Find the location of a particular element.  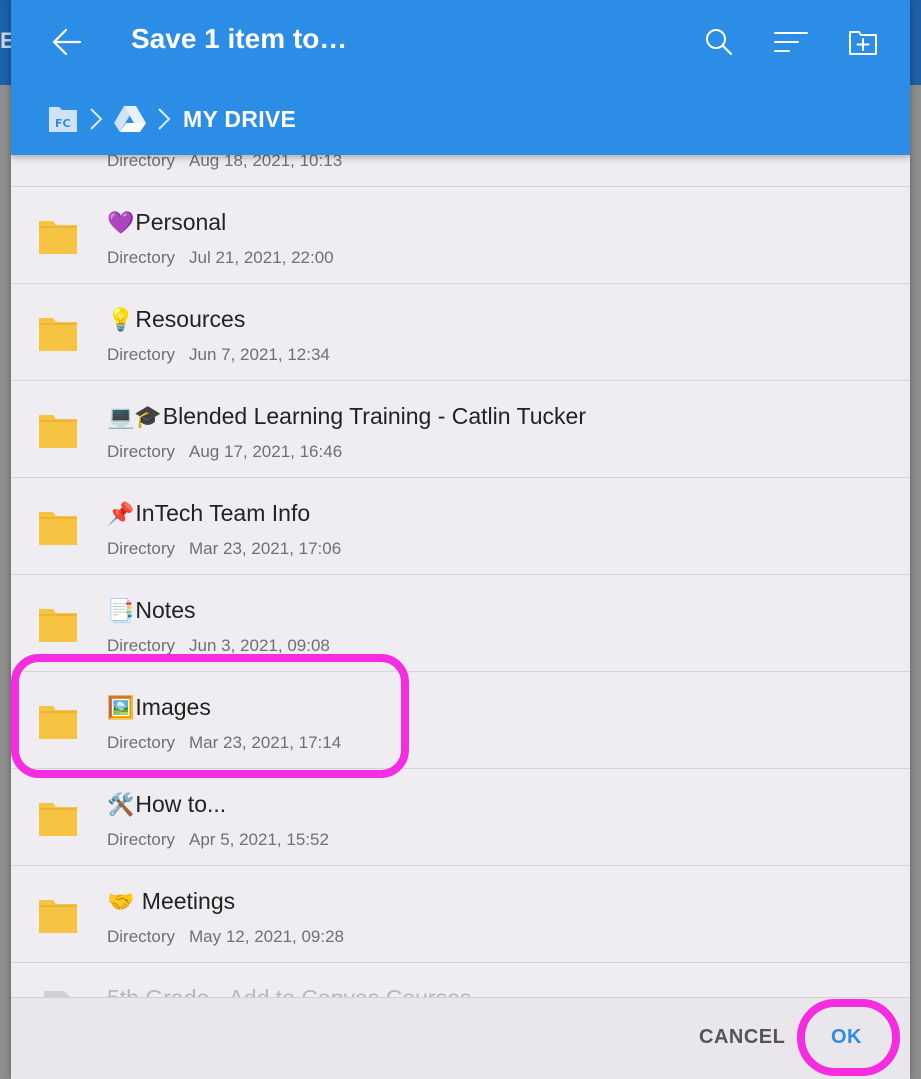

sort-icon is located at coordinates (791, 42).